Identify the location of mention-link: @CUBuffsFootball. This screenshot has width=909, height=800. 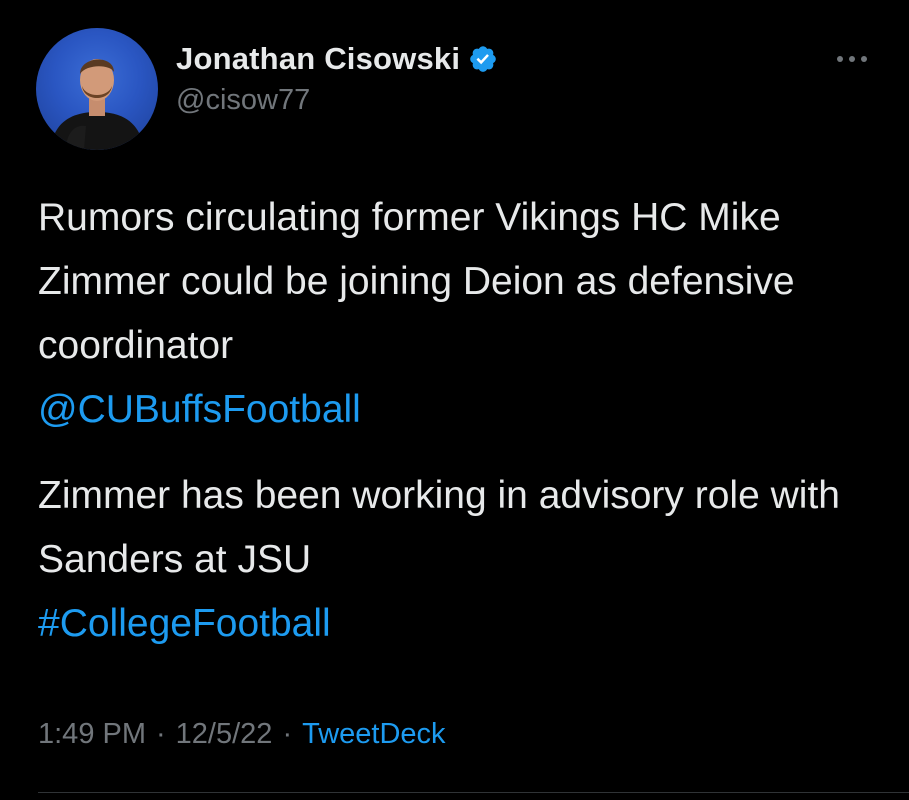
(199, 409).